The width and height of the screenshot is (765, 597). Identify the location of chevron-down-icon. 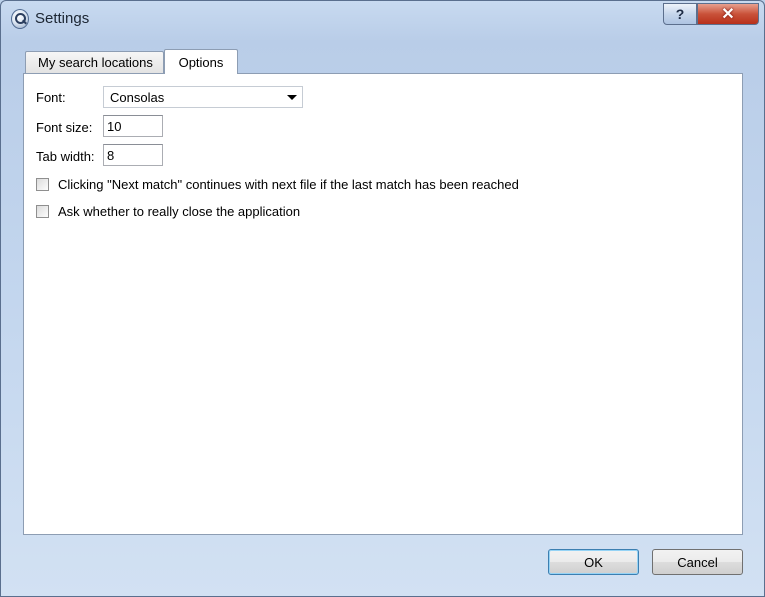
(292, 97).